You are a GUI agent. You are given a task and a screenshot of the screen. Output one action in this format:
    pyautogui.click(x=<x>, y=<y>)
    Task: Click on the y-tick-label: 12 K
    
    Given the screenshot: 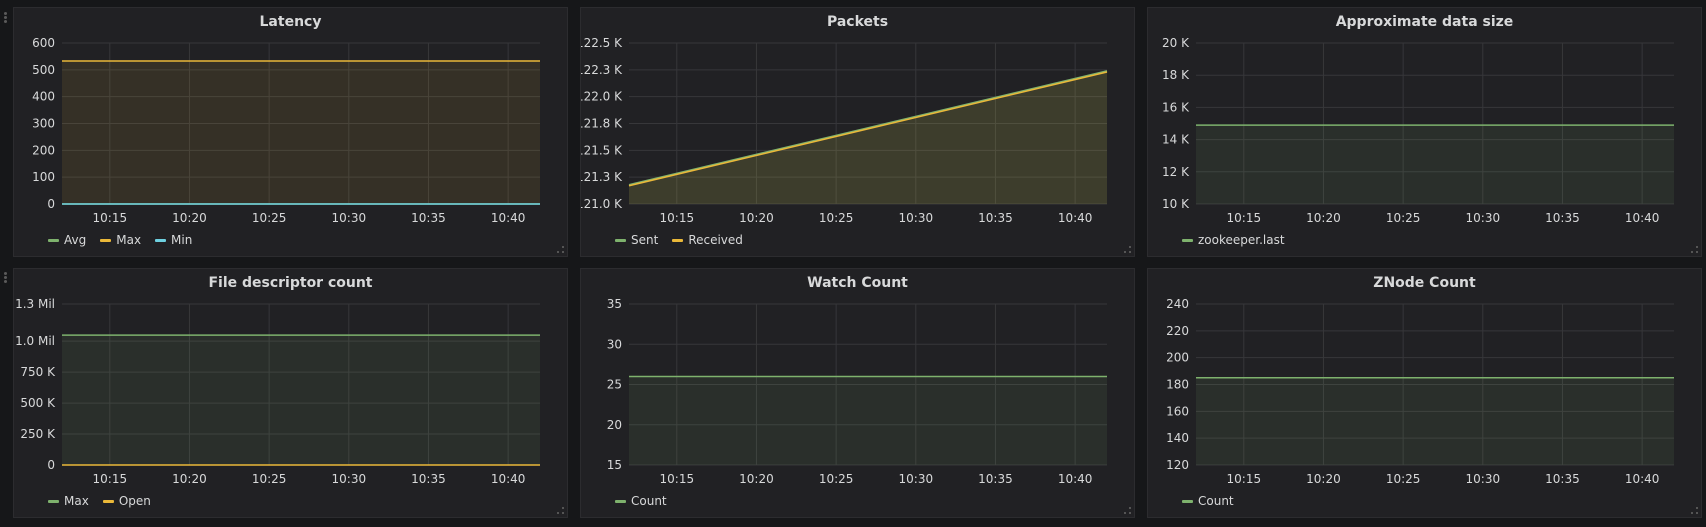 What is the action you would take?
    pyautogui.click(x=1176, y=172)
    